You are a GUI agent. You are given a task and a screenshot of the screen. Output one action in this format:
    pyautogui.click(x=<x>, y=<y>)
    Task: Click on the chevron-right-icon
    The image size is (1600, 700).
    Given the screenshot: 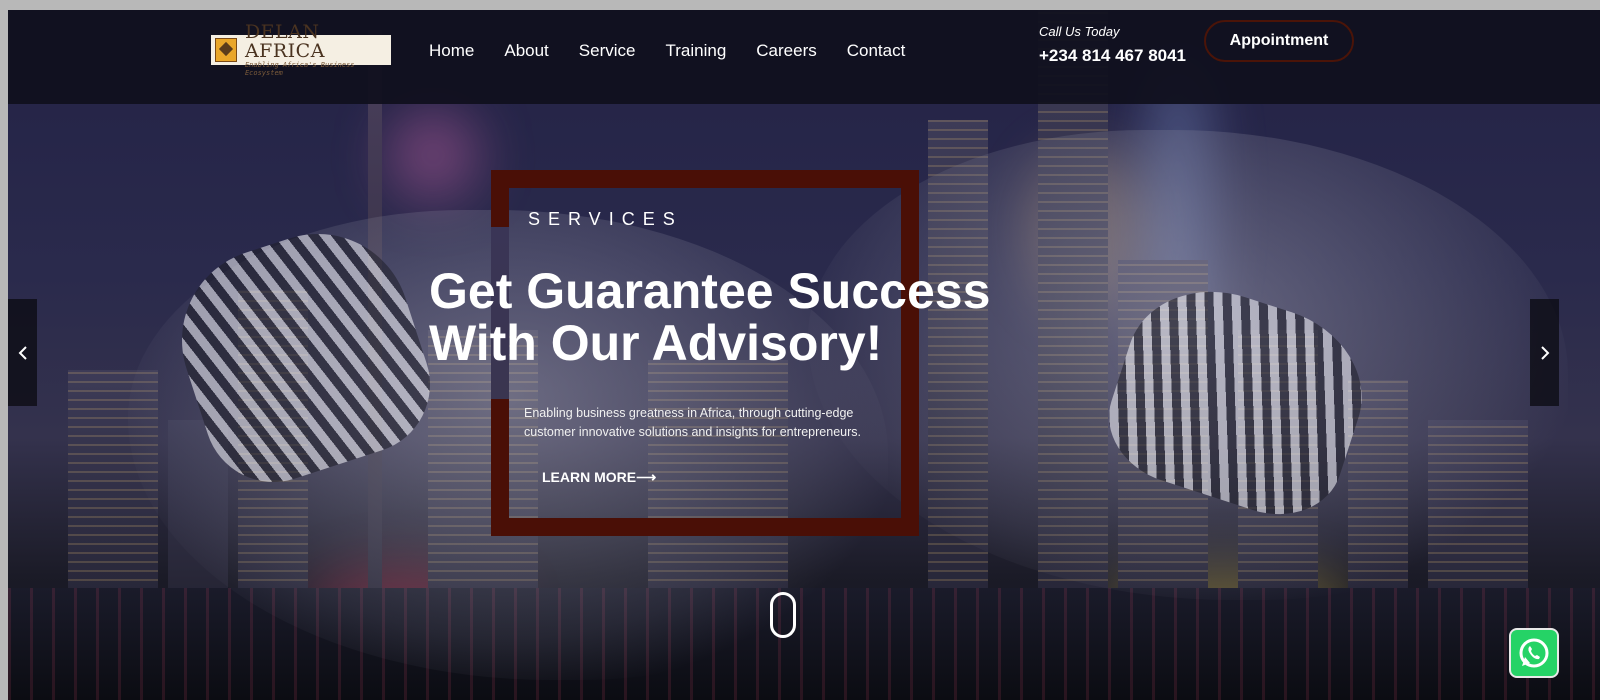 What is the action you would take?
    pyautogui.click(x=1544, y=352)
    